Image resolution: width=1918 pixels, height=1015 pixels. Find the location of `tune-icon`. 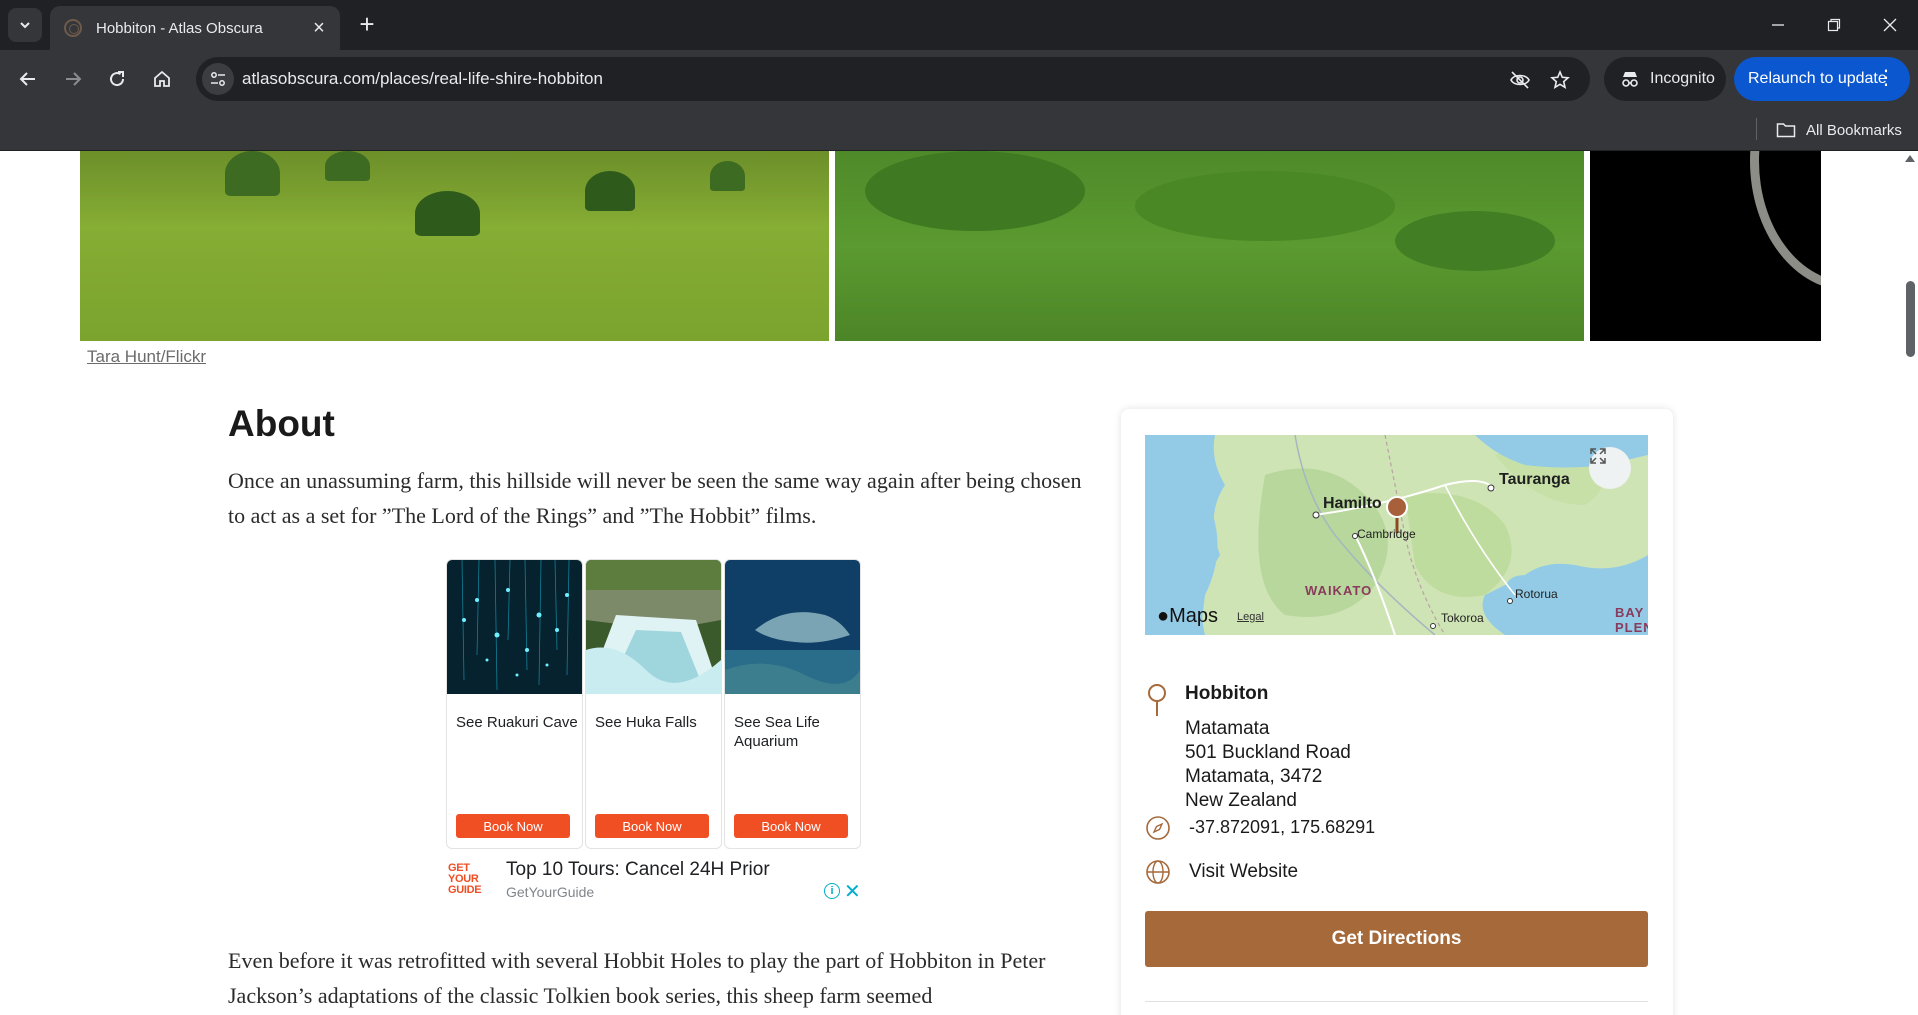

tune-icon is located at coordinates (218, 79).